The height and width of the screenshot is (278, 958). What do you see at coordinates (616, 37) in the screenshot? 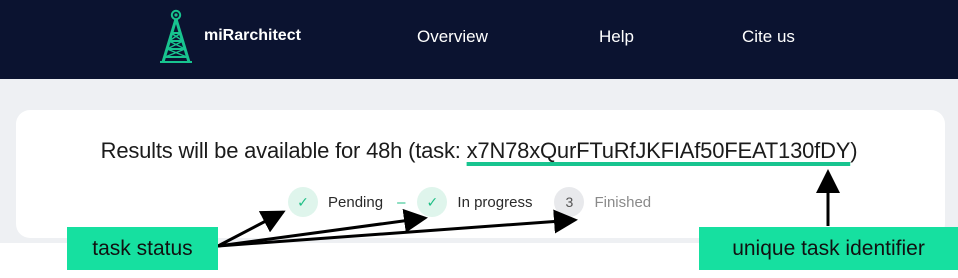
I see `nav-help-link: Help` at bounding box center [616, 37].